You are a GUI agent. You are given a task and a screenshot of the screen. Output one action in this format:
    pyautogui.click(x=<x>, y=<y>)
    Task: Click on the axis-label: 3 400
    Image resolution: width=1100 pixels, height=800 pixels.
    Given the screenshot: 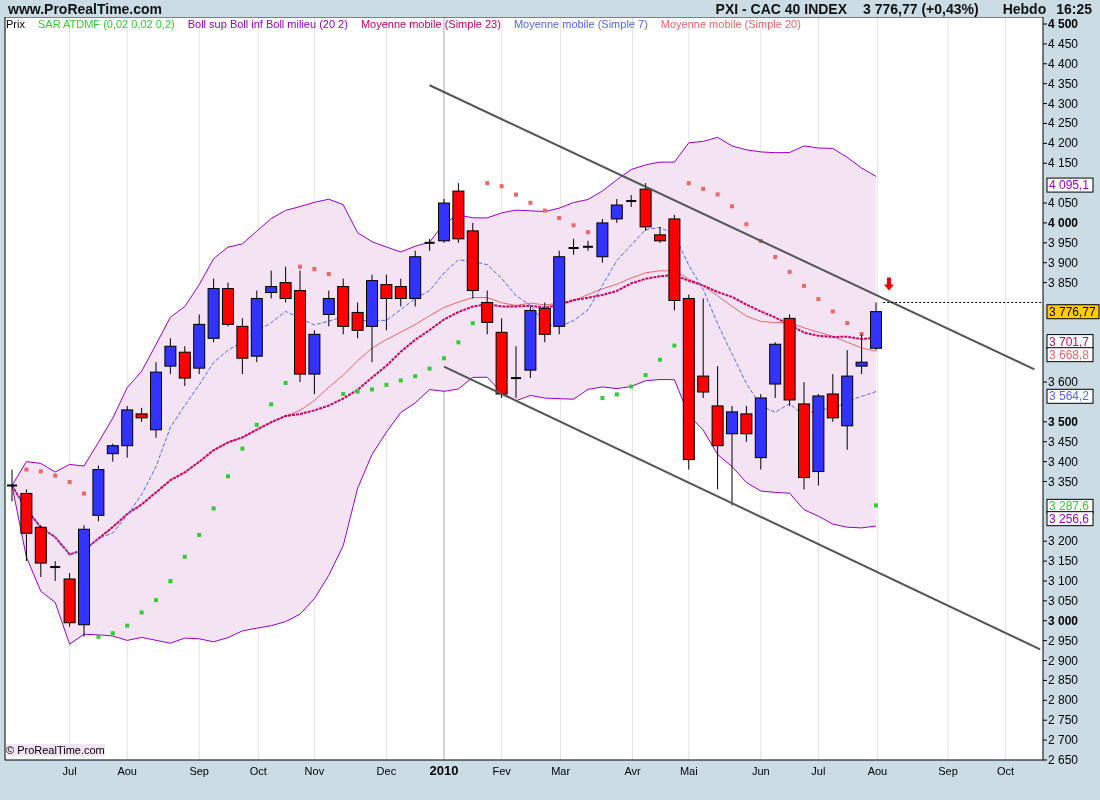 What is the action you would take?
    pyautogui.click(x=1063, y=461)
    